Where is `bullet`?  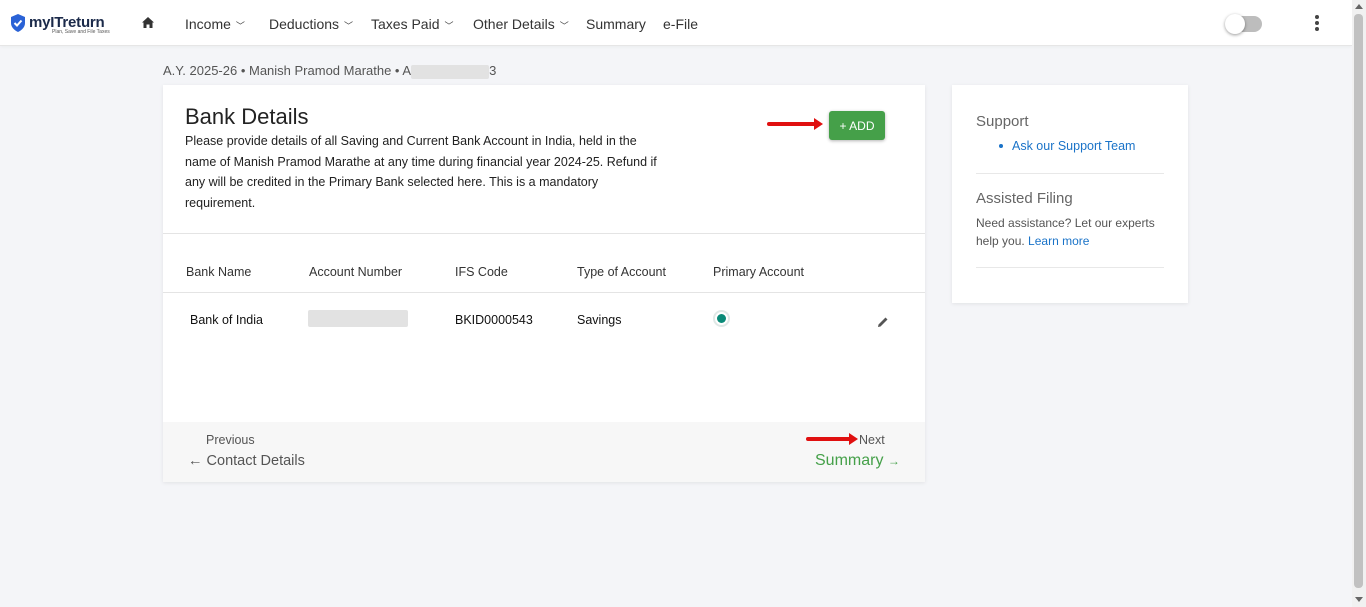 bullet is located at coordinates (1001, 146).